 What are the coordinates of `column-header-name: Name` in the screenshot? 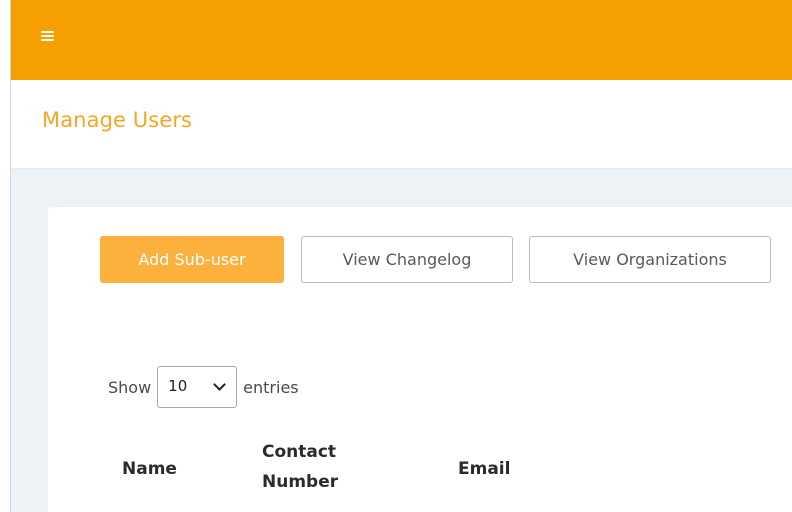 It's located at (149, 469).